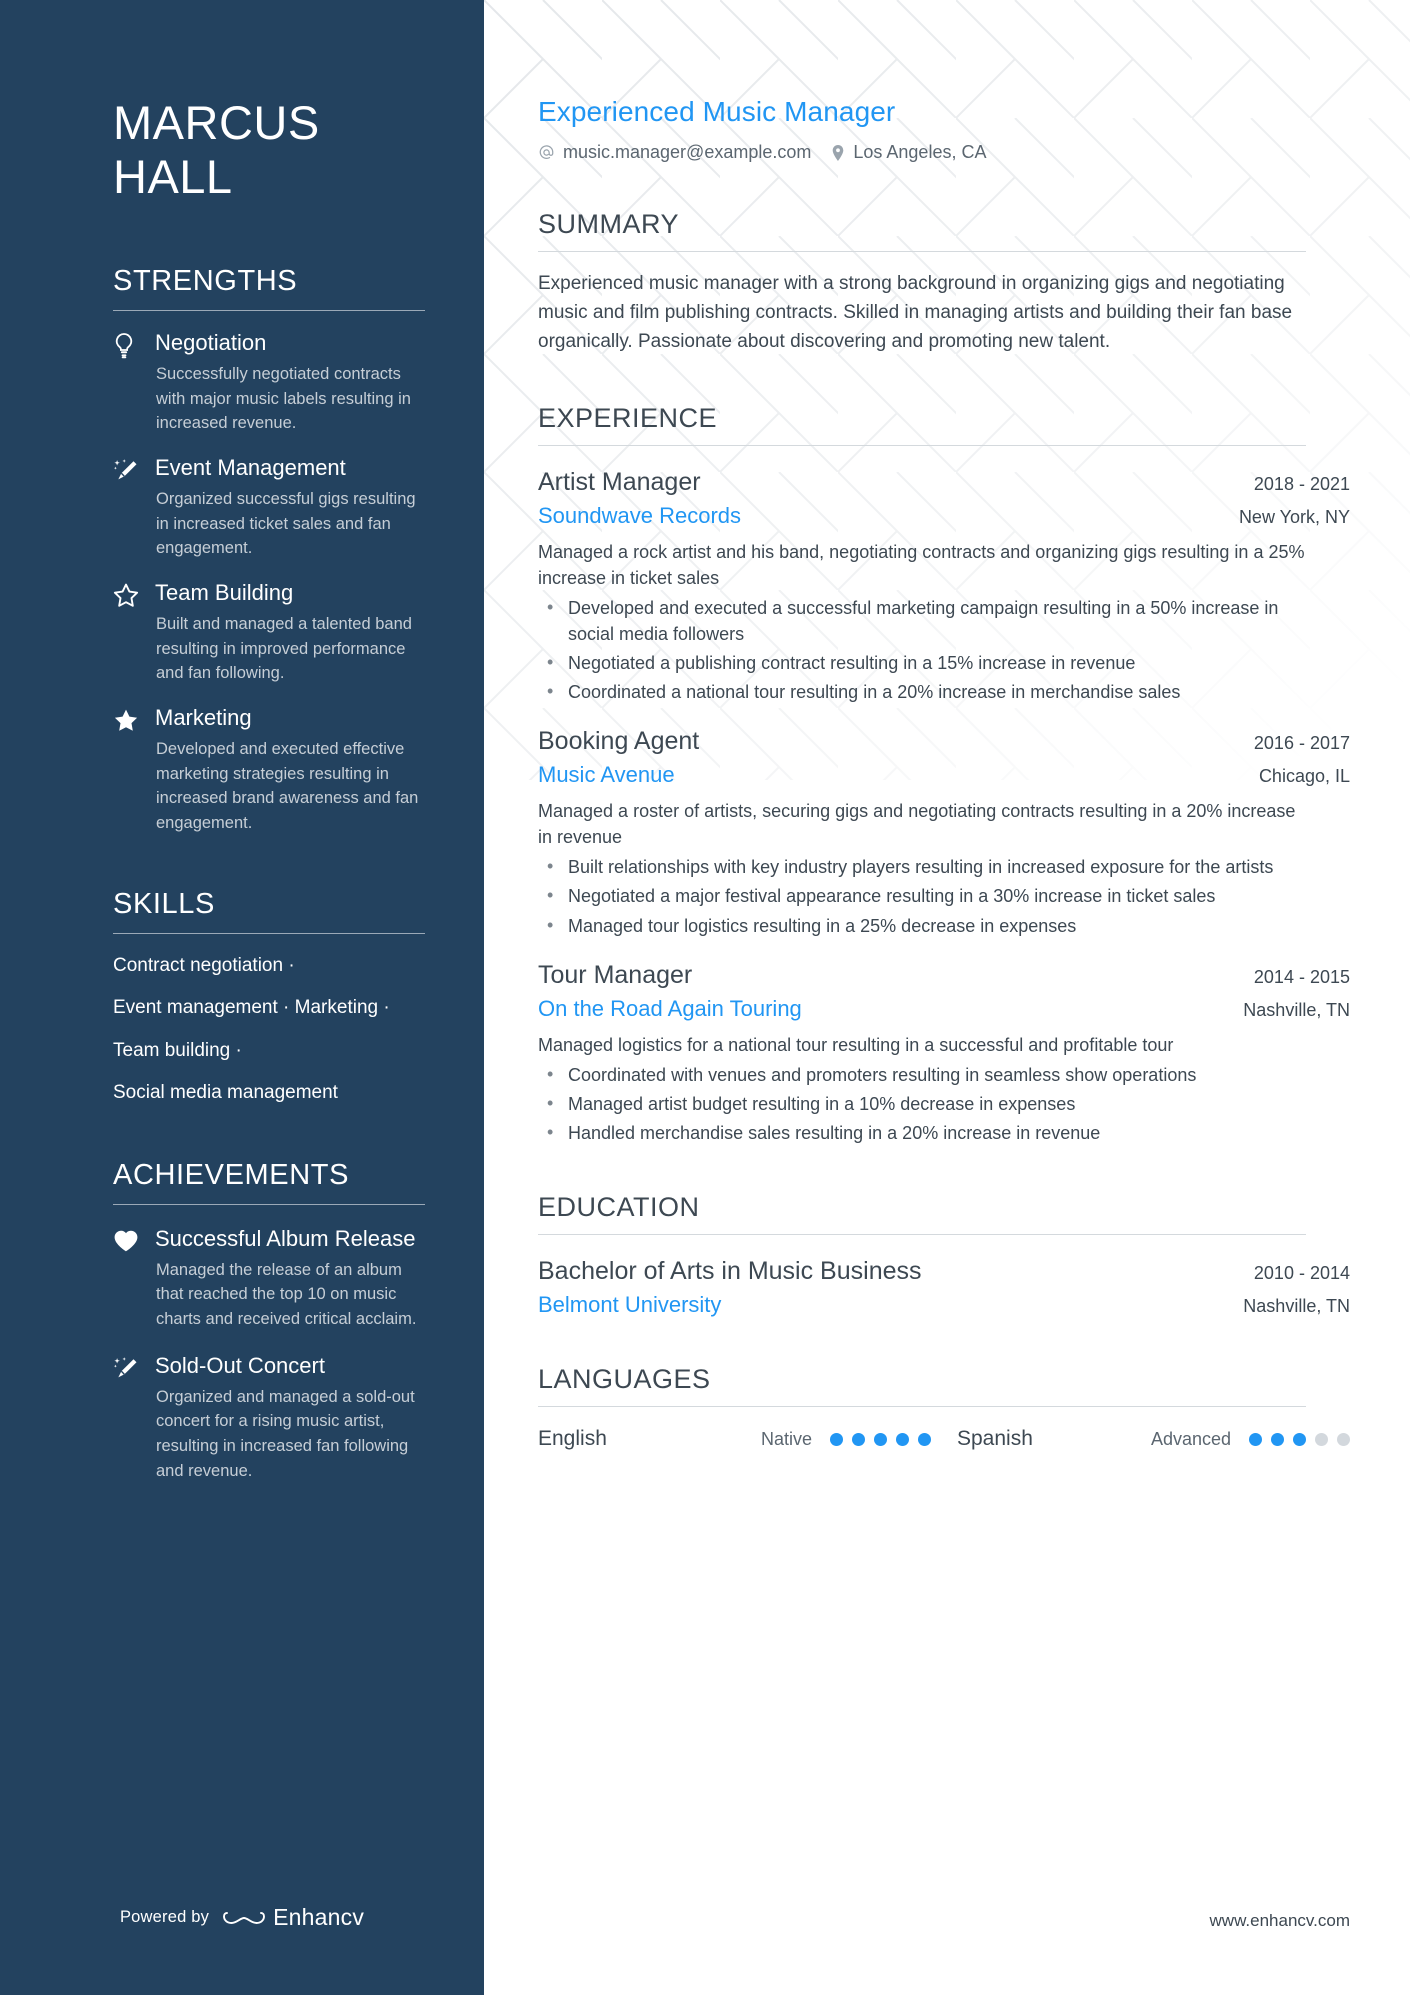  Describe the element at coordinates (730, 1271) in the screenshot. I see `degree-title: Bachelor of Arts in Music Business` at that location.